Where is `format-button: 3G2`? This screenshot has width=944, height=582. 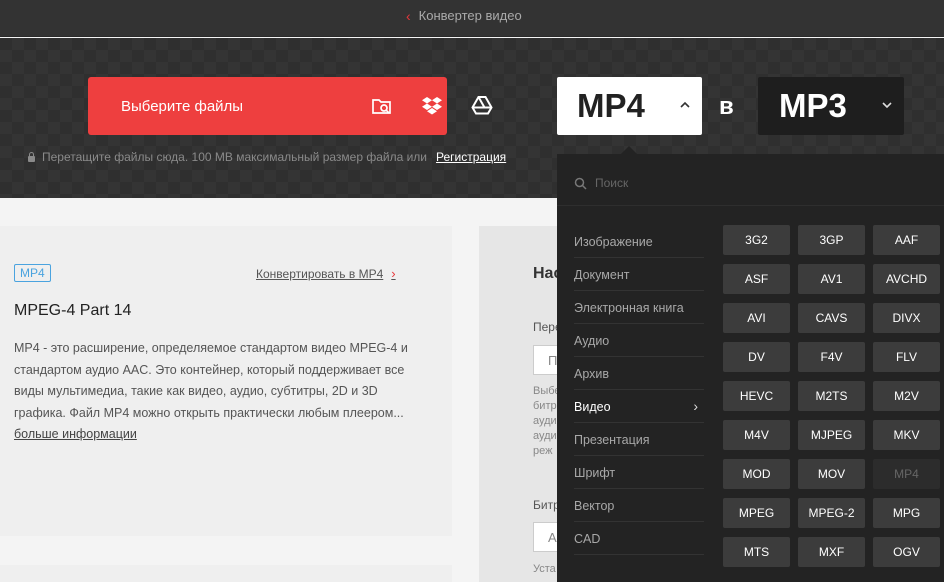
format-button: 3G2 is located at coordinates (756, 240).